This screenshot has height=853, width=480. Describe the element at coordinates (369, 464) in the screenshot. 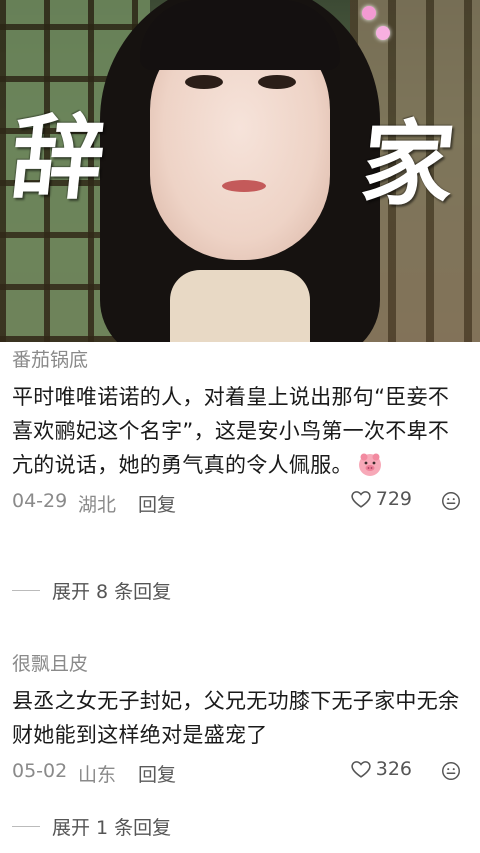

I see `pig-emoji-icon` at that location.